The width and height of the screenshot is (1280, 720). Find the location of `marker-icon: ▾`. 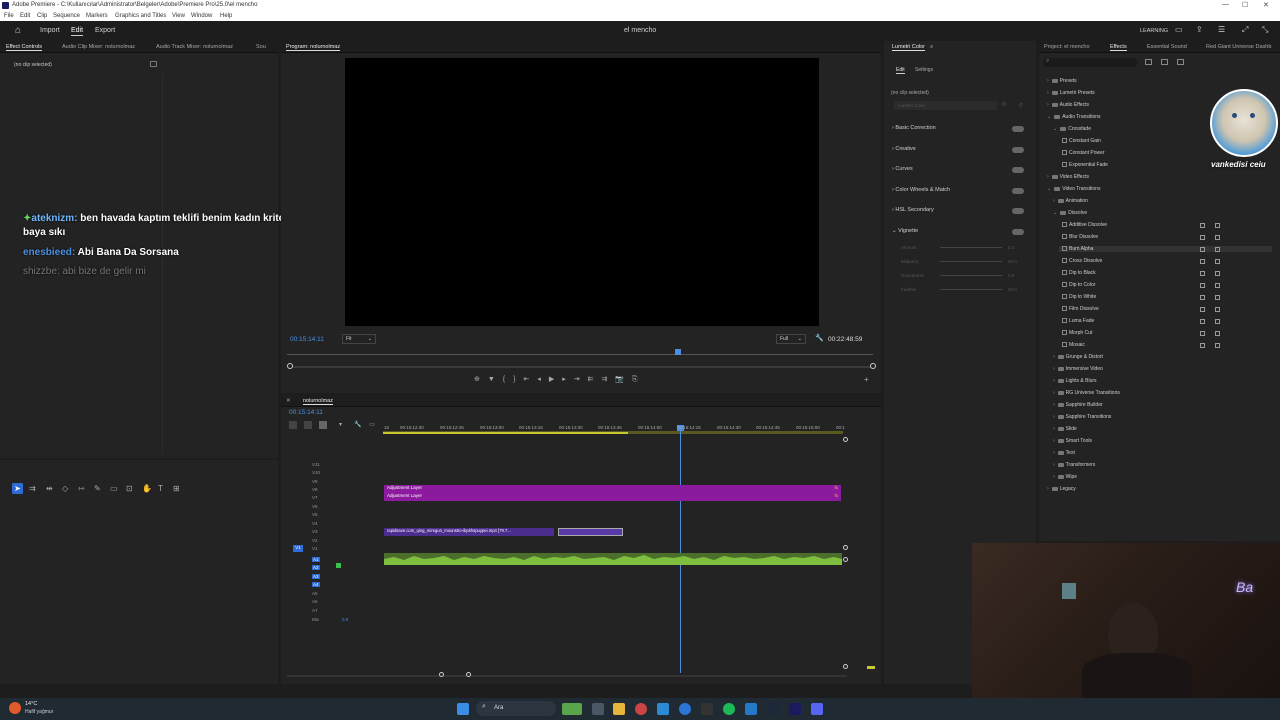

marker-icon: ▾ is located at coordinates (340, 424).